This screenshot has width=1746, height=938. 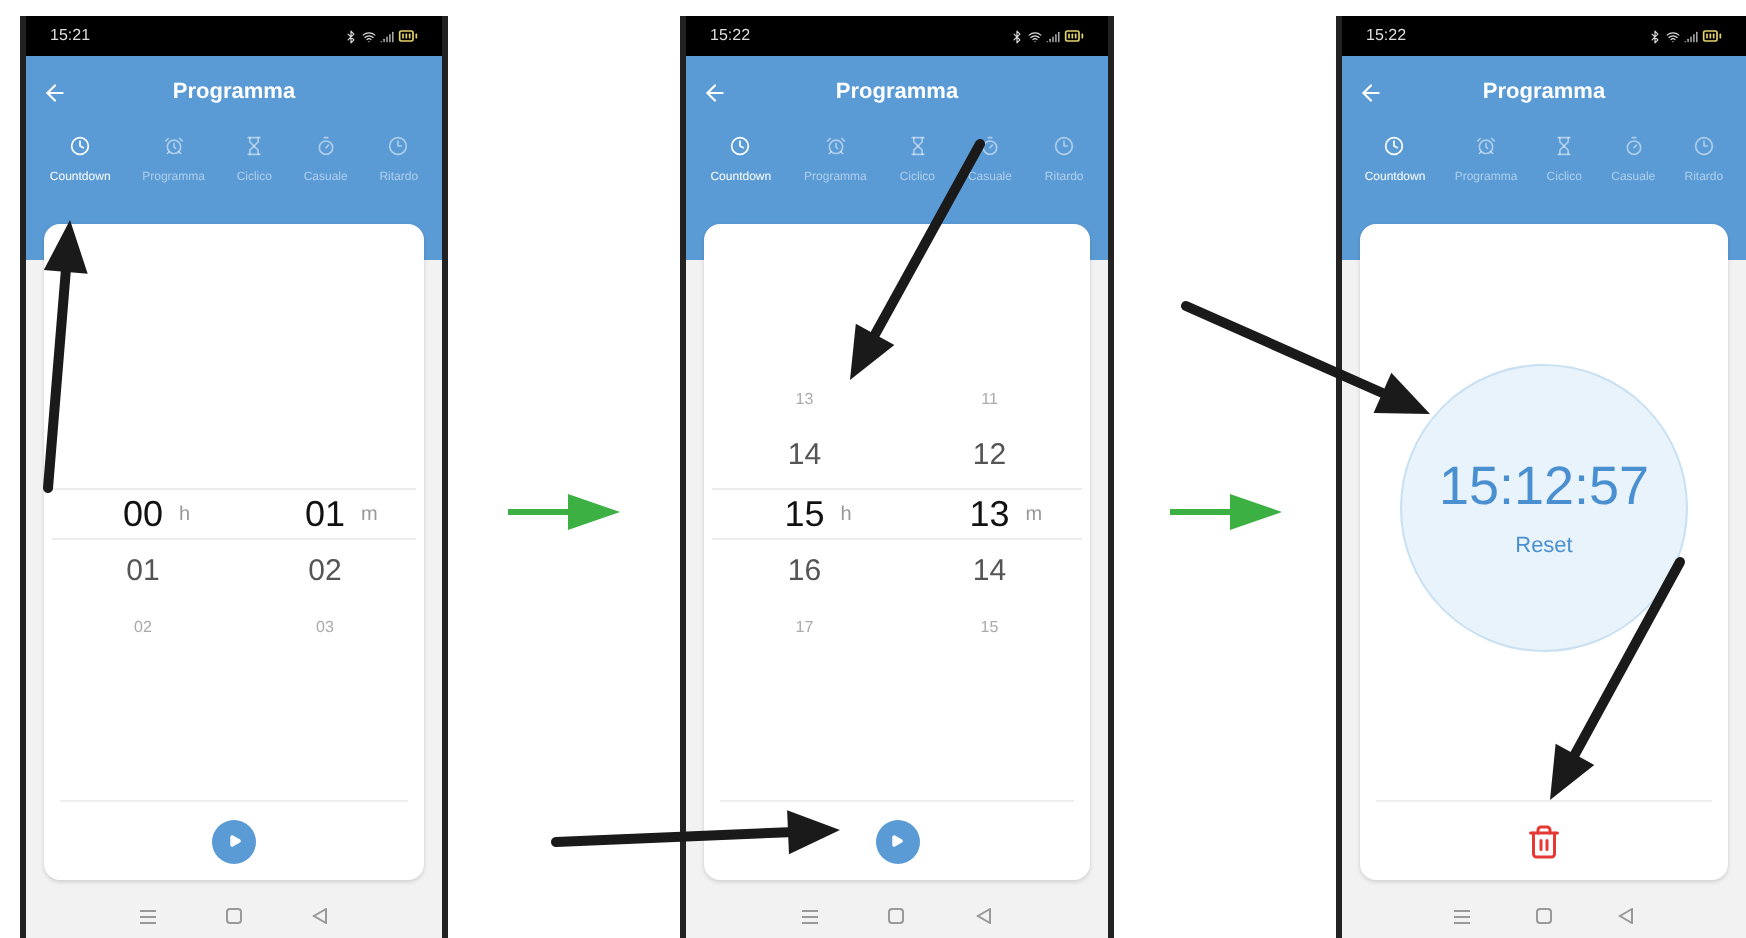 I want to click on reset-link: Reset, so click(x=1544, y=547).